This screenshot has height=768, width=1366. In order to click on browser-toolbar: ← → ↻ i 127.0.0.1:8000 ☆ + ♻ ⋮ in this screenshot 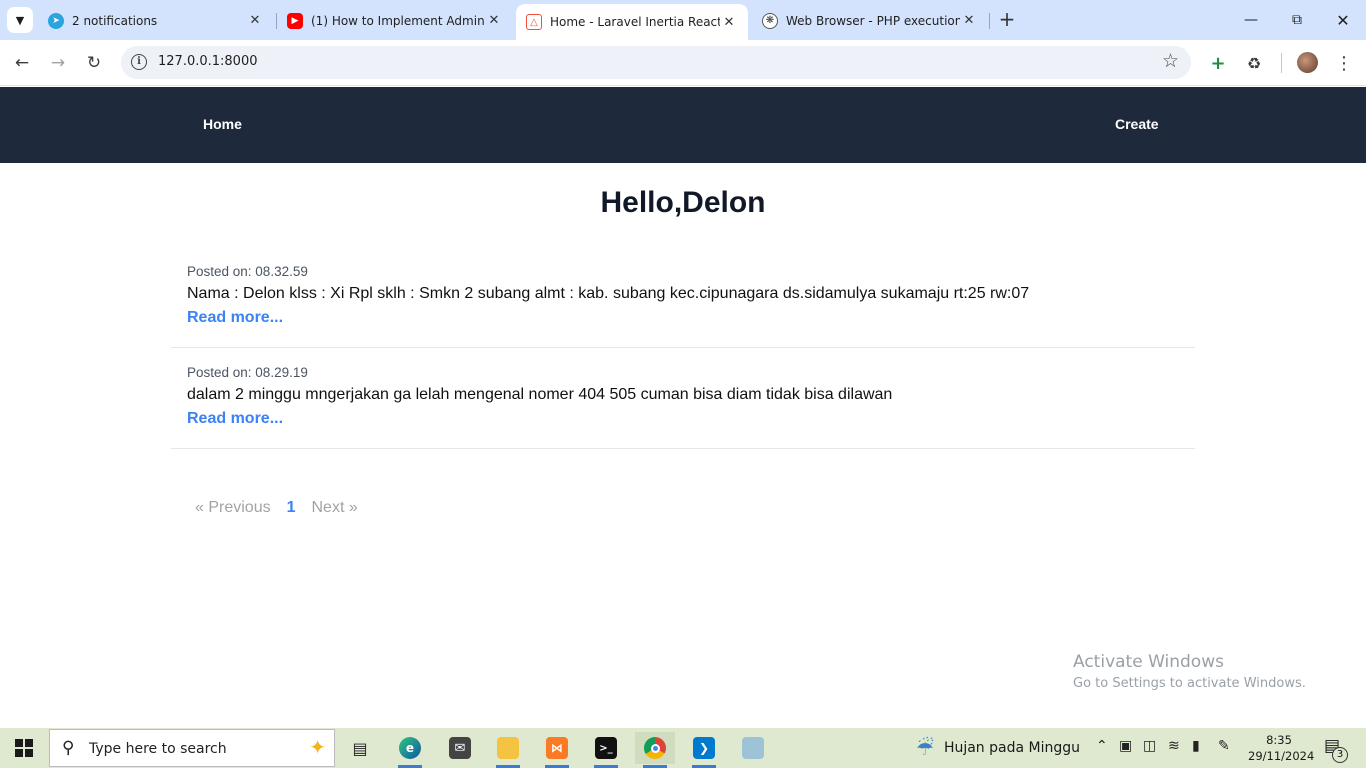, I will do `click(683, 63)`.